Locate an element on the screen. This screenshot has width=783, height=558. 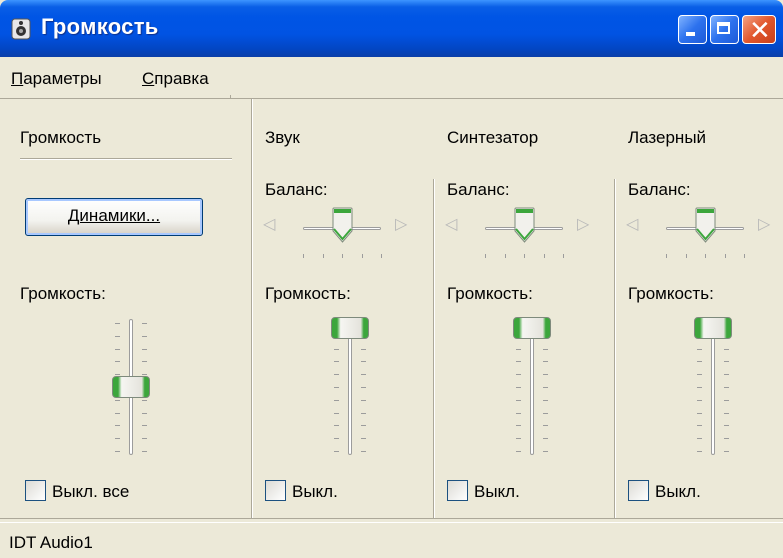
channel-mute-checkbox-synth is located at coordinates (457, 490).